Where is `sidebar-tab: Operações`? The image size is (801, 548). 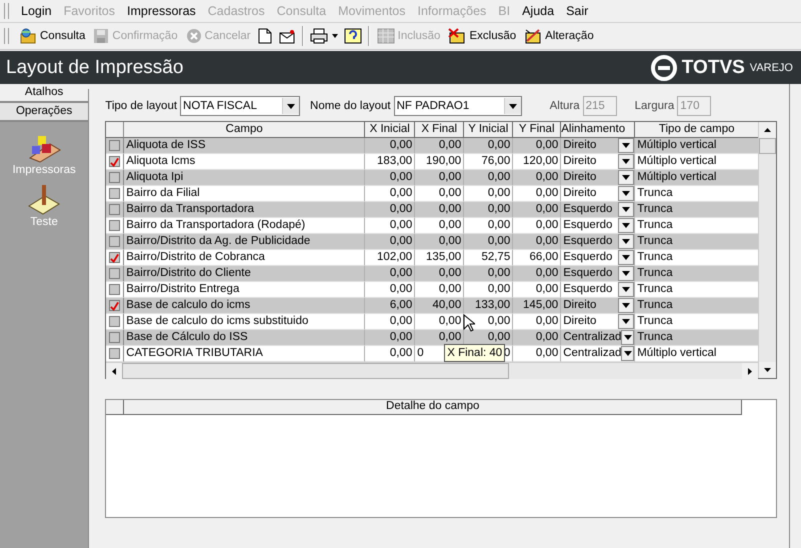
sidebar-tab: Operações is located at coordinates (44, 112).